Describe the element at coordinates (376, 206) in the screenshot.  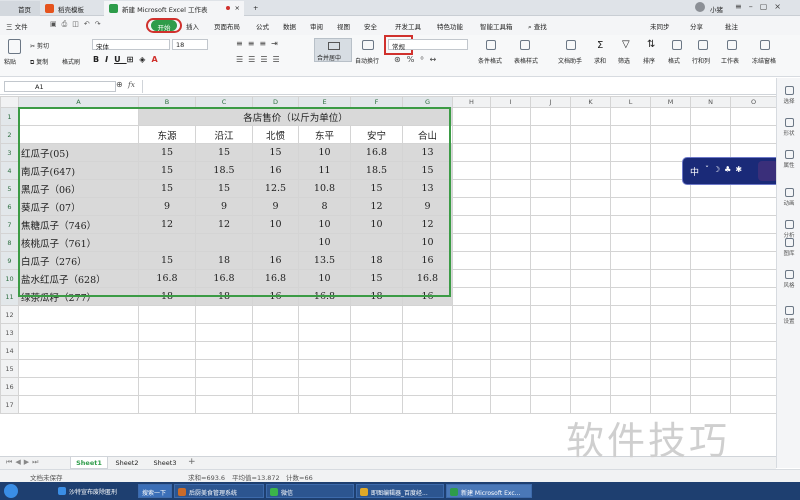
I see `price-cell: 12` at that location.